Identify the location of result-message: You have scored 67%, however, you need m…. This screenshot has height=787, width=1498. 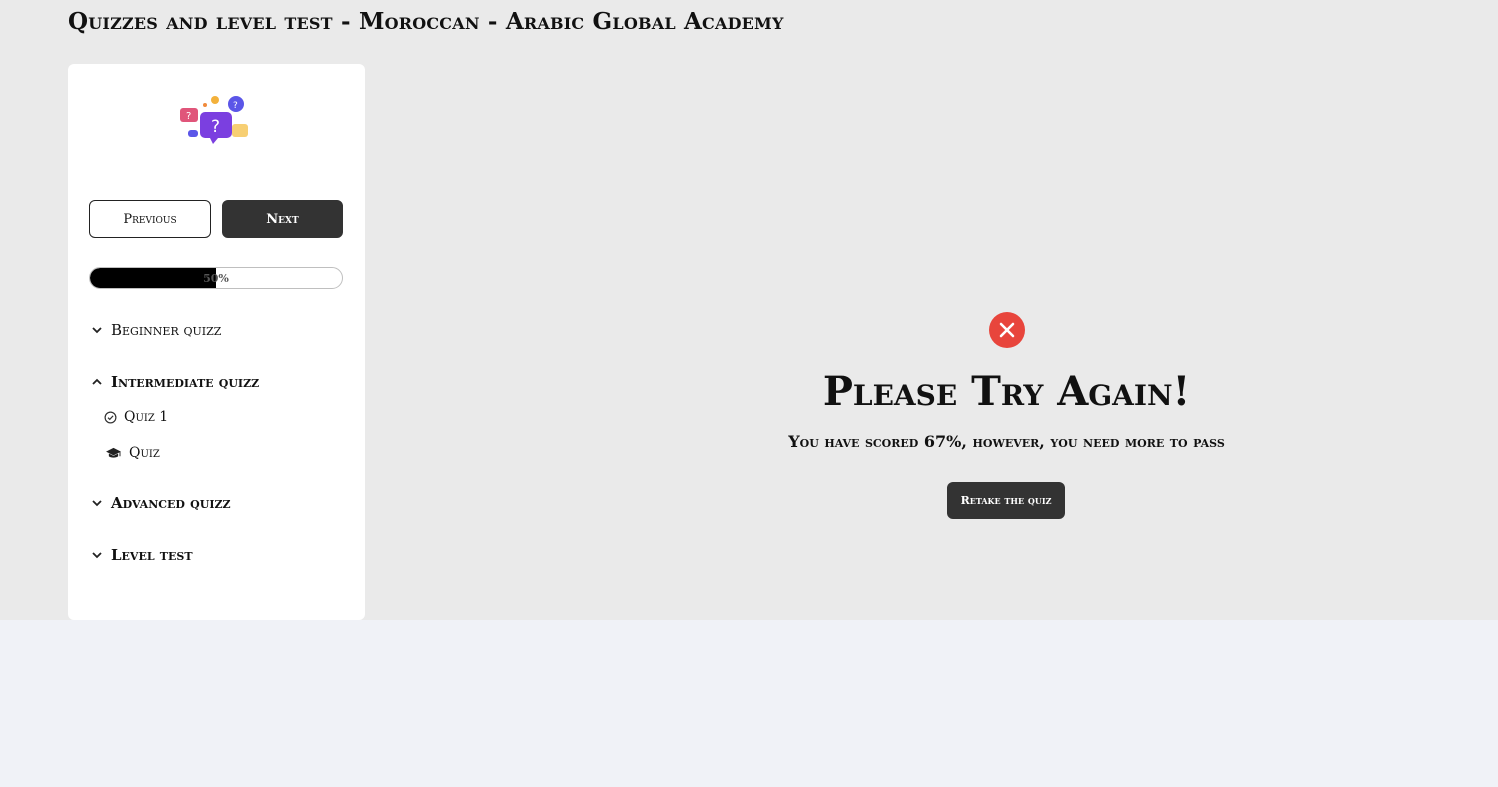
(1006, 441).